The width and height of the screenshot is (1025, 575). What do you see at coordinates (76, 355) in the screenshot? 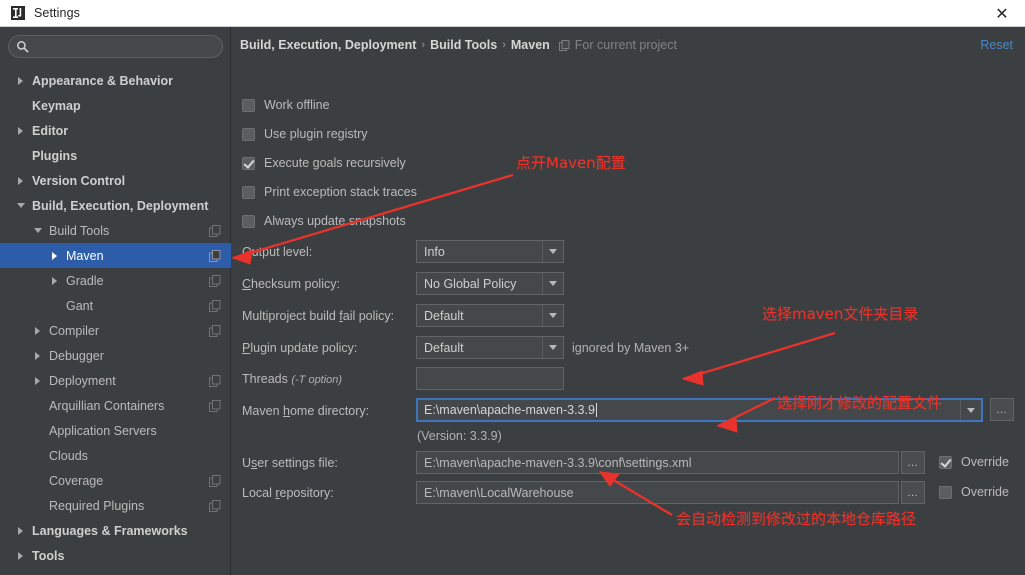
I see `sidebar-item-label: Debugger` at bounding box center [76, 355].